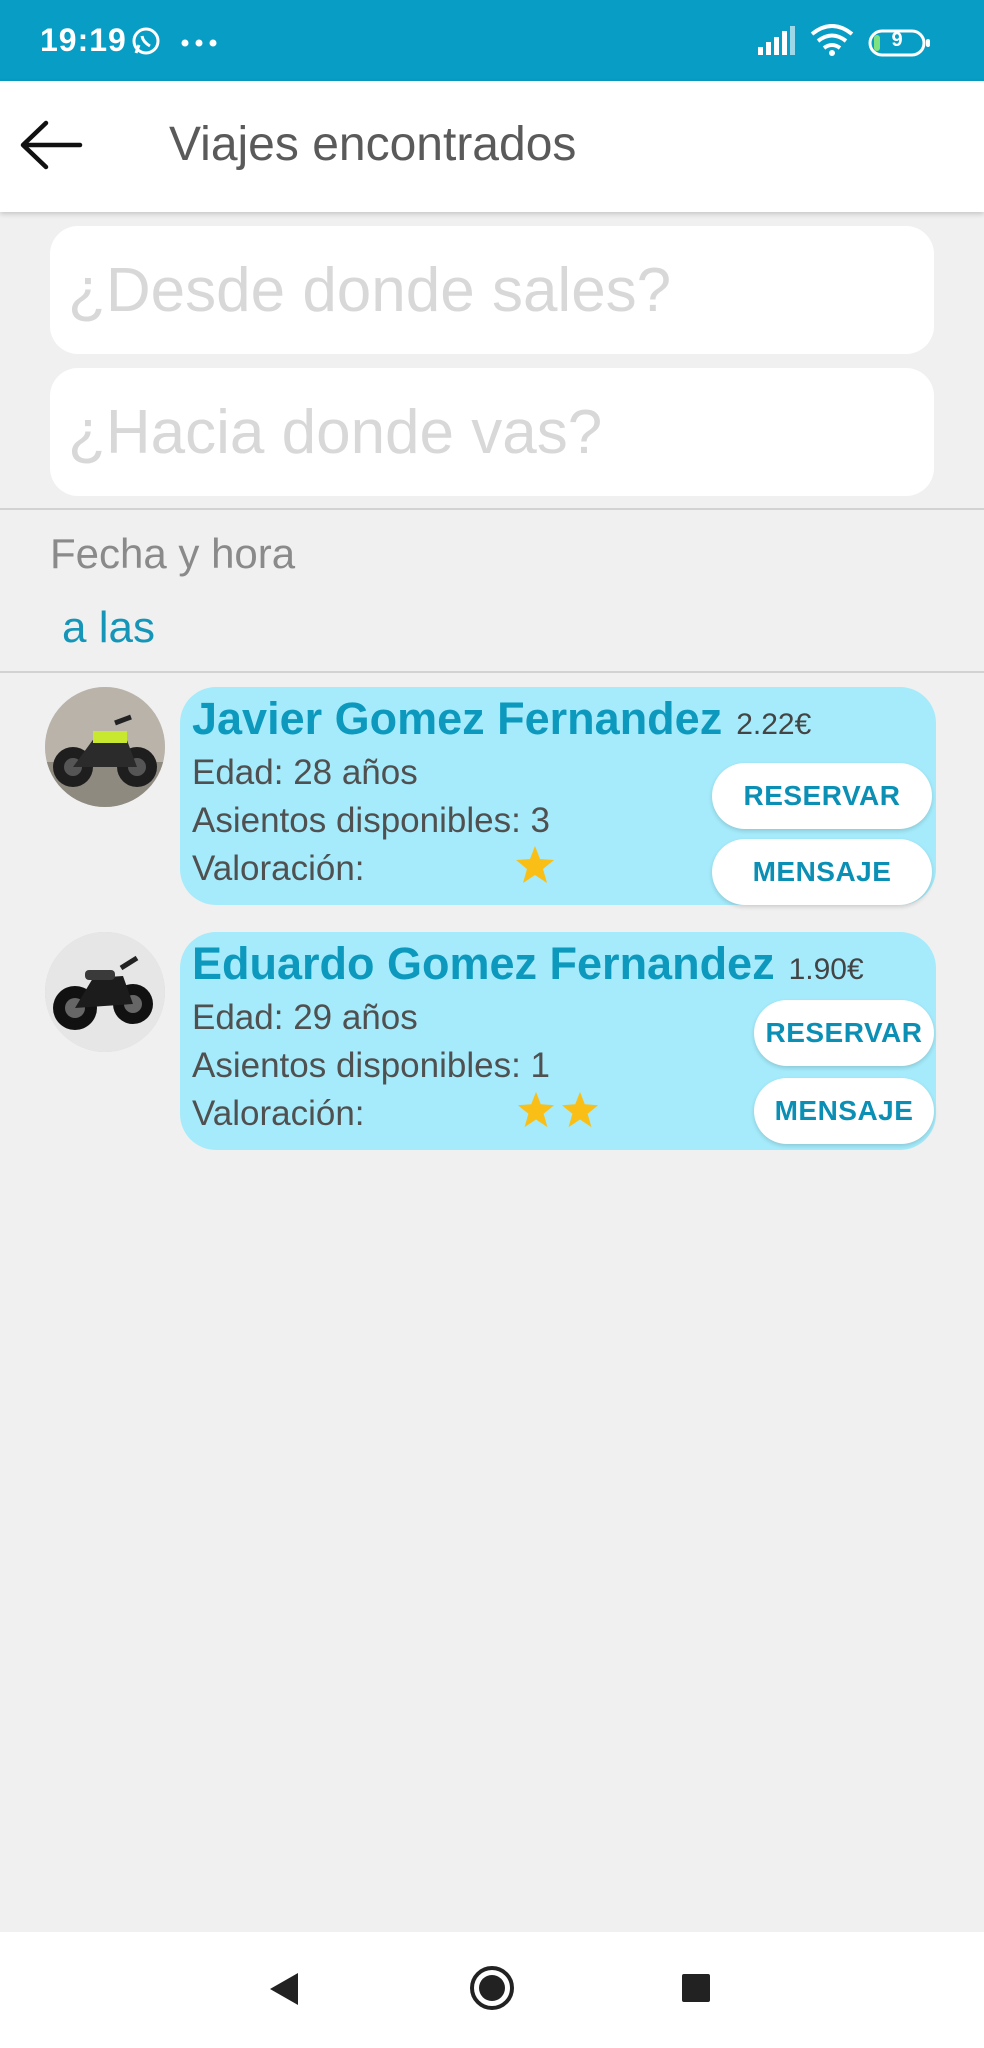 The image size is (984, 2048). I want to click on driver-age: Edad: 29 años, so click(305, 1017).